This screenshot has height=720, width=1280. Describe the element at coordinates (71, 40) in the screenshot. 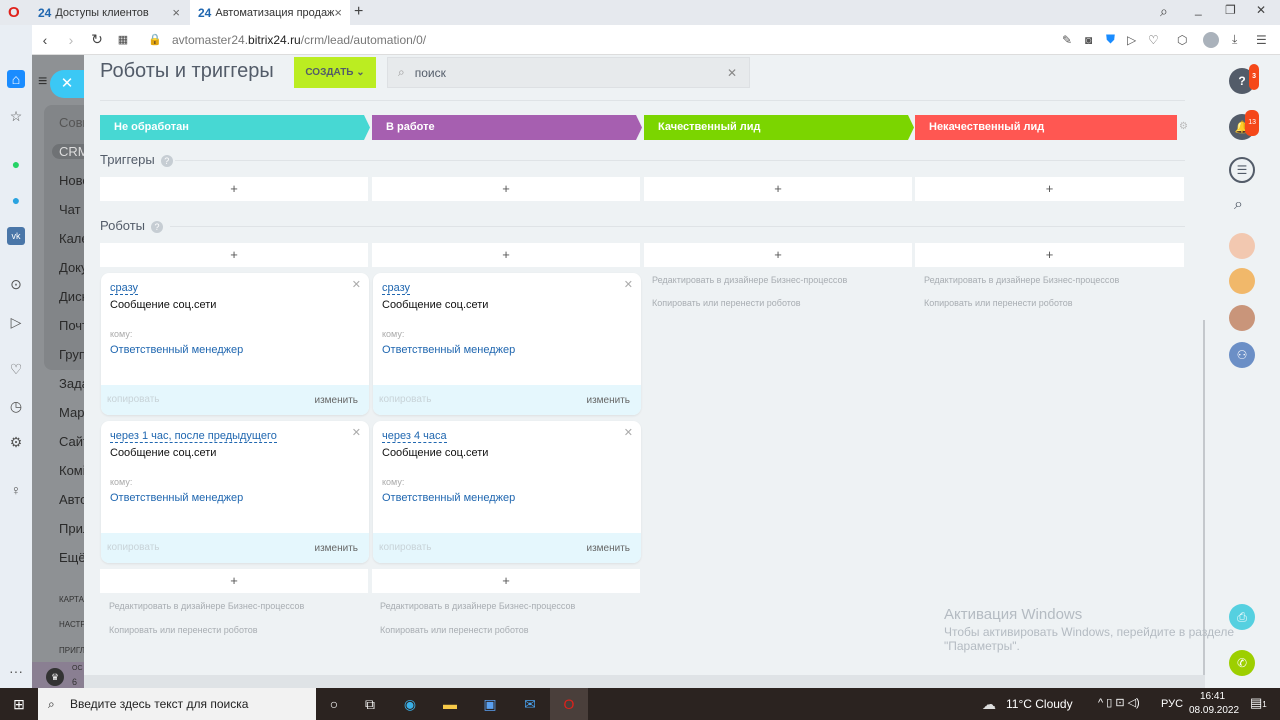

I see `forward-button: ›` at that location.